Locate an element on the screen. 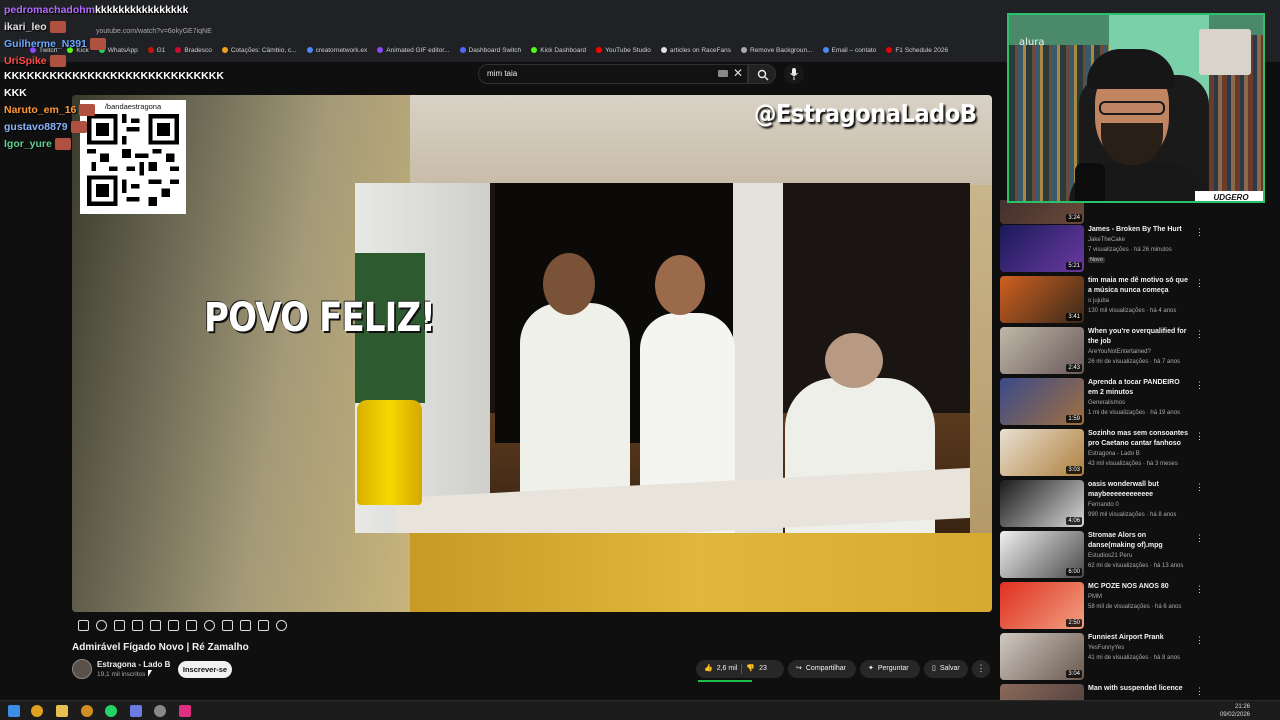  recommended-video: Man with suspended licence ⋮ is located at coordinates (1135, 692).